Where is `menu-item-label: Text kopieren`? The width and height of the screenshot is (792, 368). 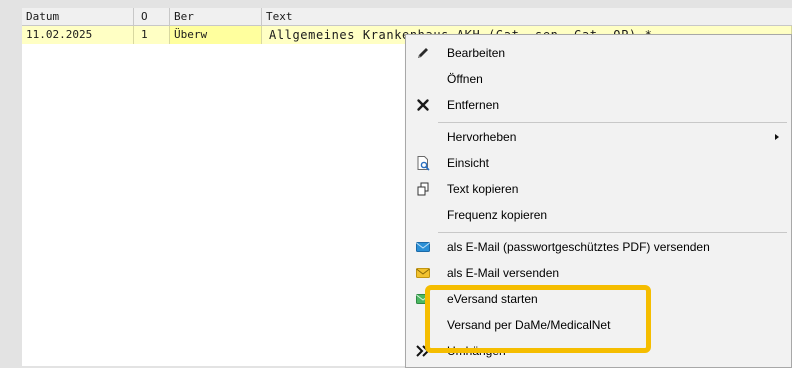
menu-item-label: Text kopieren is located at coordinates (483, 189).